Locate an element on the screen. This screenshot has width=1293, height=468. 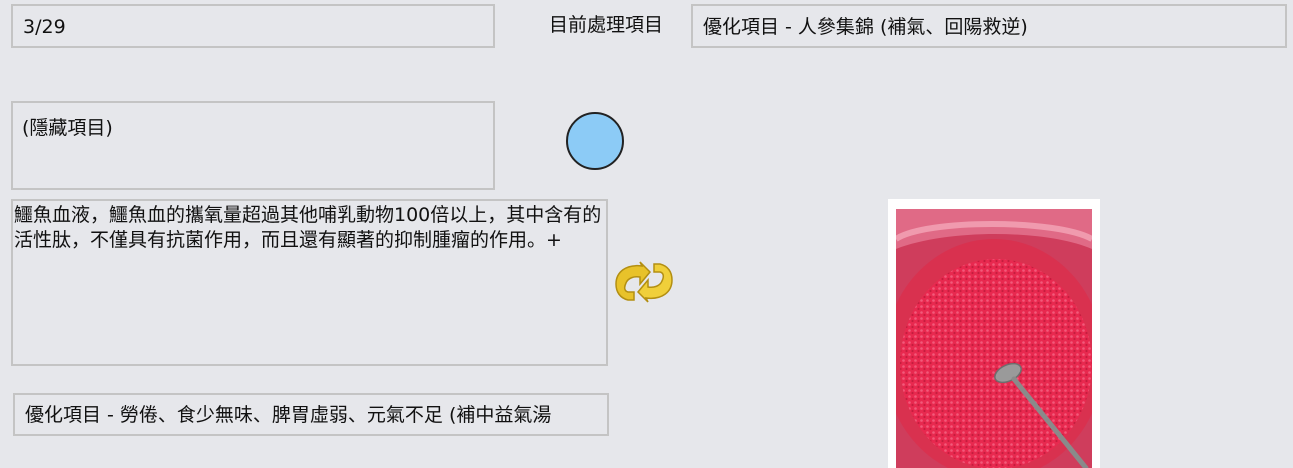
current-item-field: 優化項目 - 人參集錦 (補氣、回陽救逆) is located at coordinates (989, 26).